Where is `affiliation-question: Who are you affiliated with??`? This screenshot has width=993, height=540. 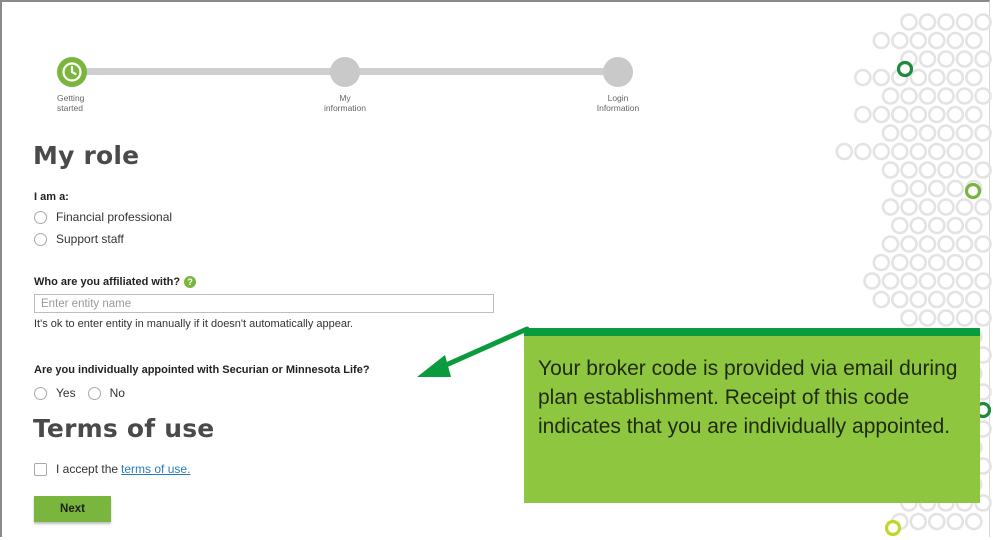 affiliation-question: Who are you affiliated with?? is located at coordinates (115, 282).